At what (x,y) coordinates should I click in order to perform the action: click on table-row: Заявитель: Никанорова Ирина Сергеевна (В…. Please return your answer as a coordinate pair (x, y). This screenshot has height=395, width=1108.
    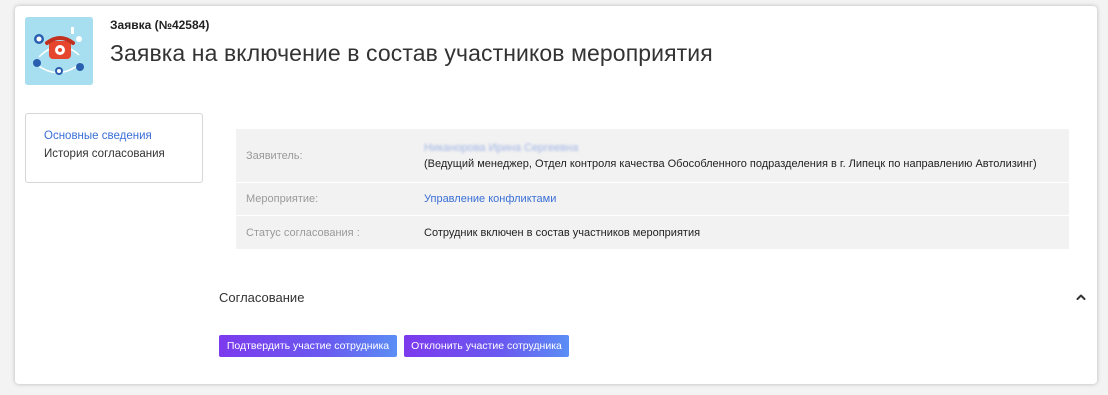
    Looking at the image, I should click on (652, 156).